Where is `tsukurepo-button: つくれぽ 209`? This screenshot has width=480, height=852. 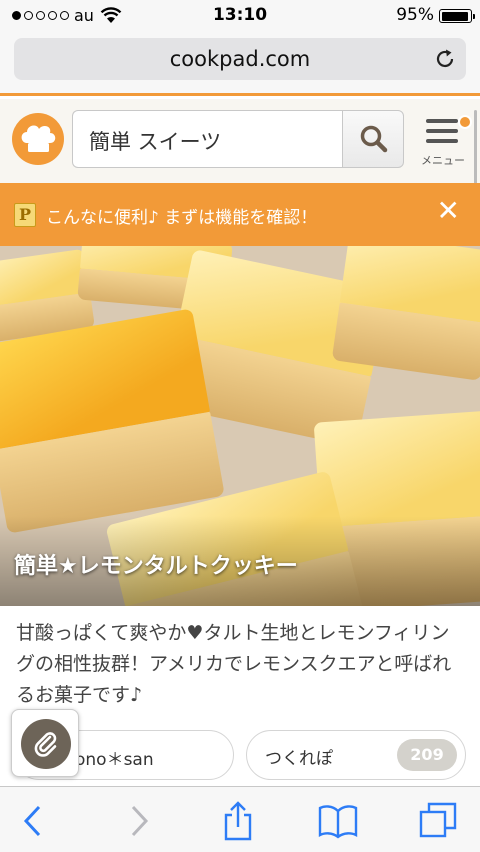 tsukurepo-button: つくれぽ 209 is located at coordinates (356, 755).